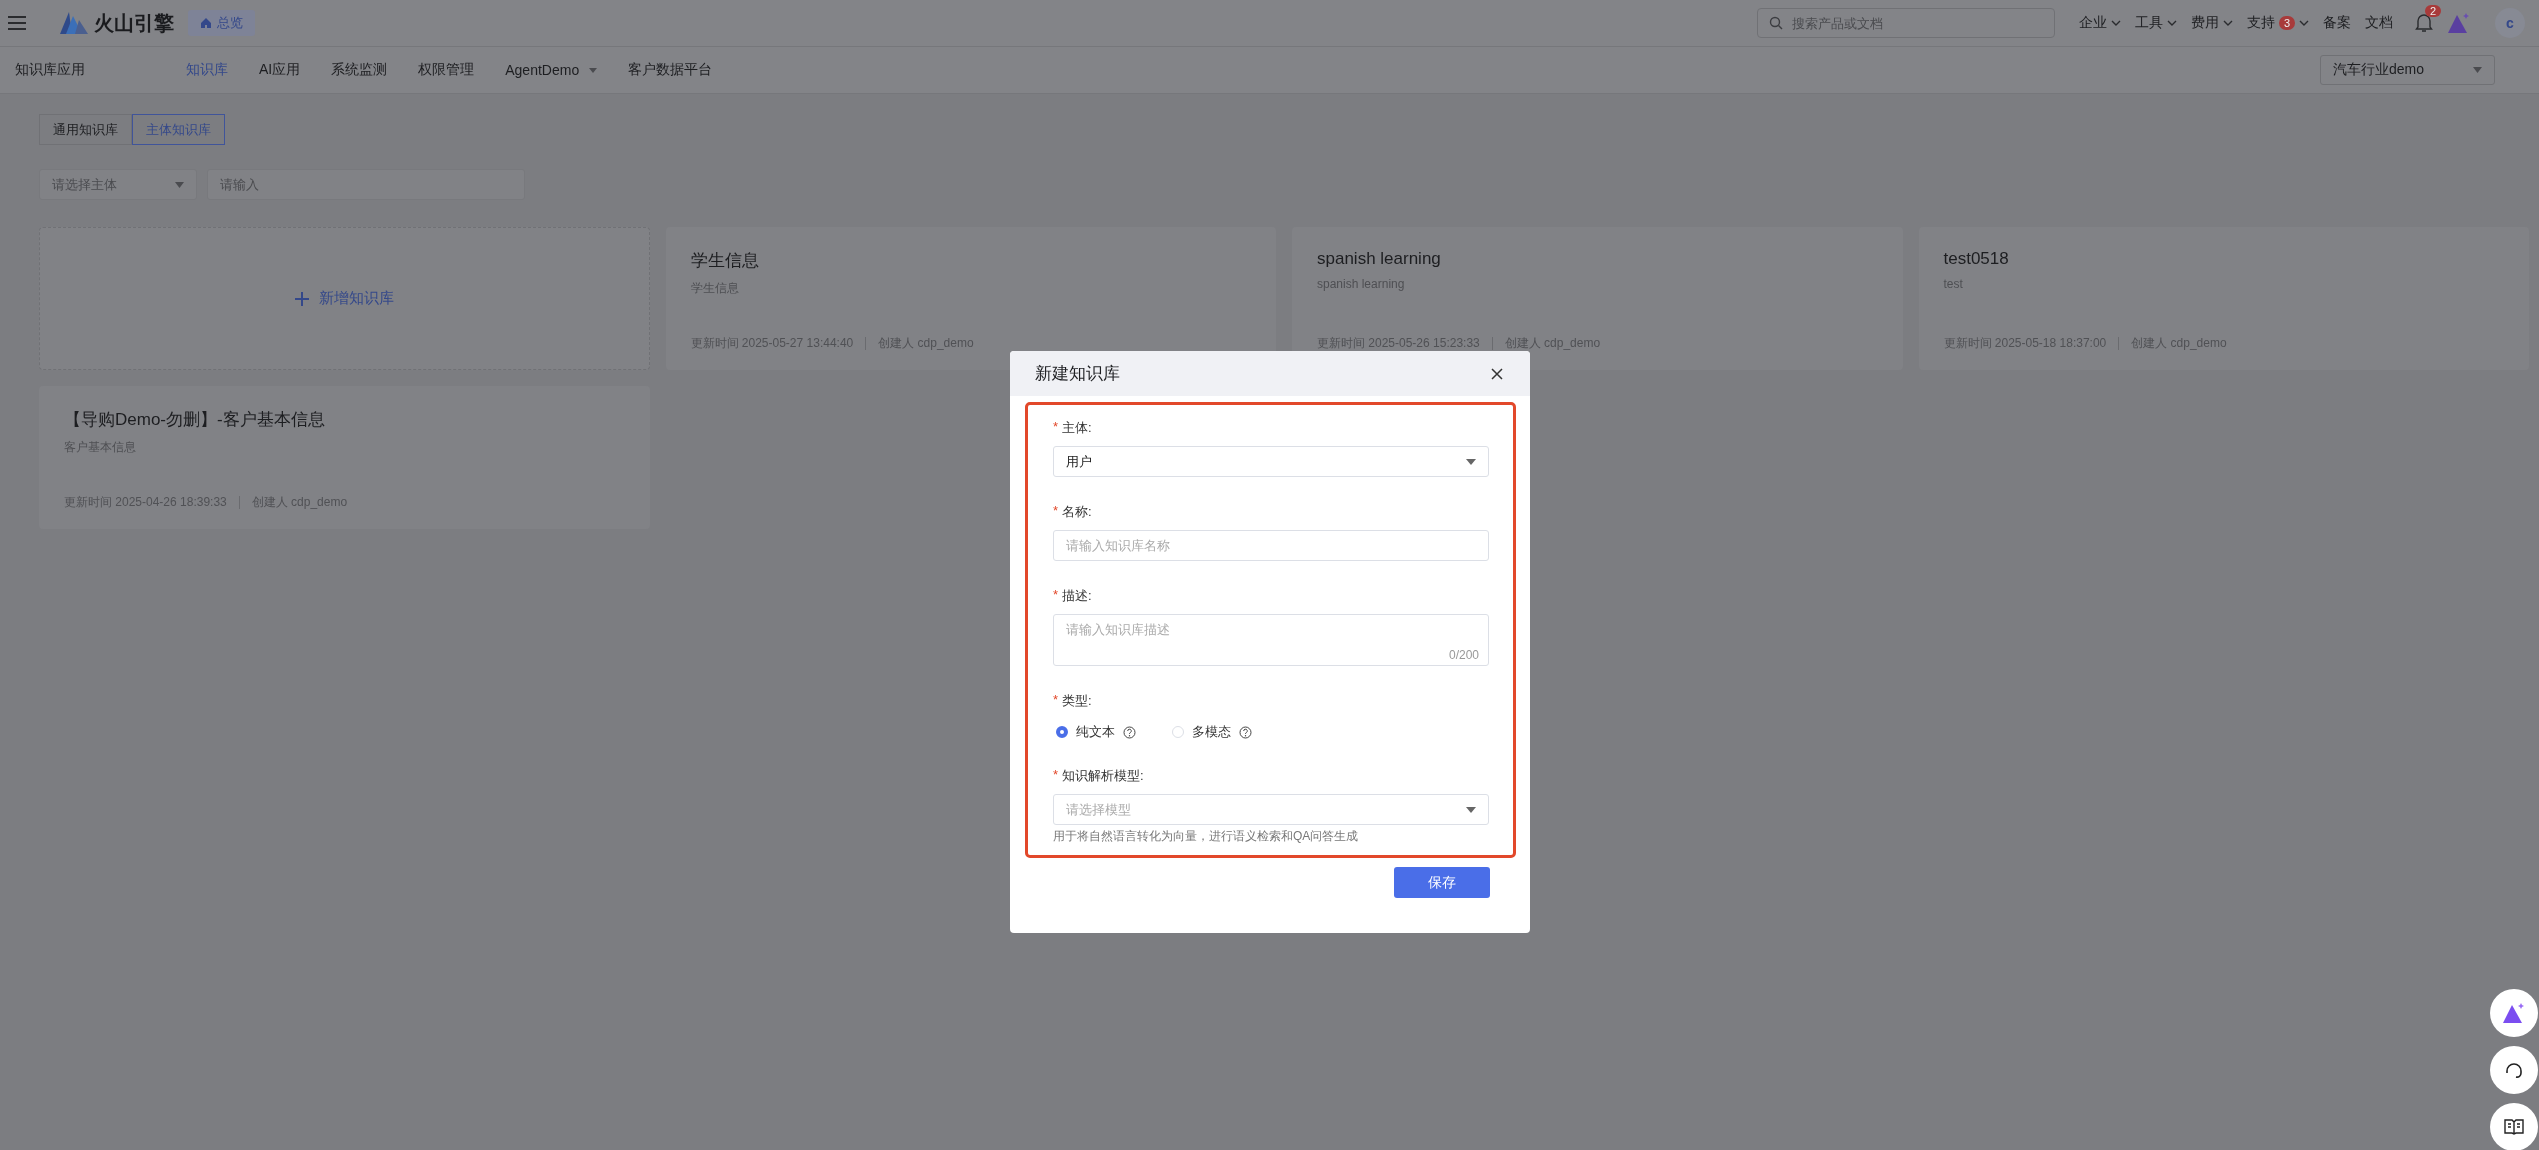 Image resolution: width=2539 pixels, height=1150 pixels. Describe the element at coordinates (1463, 655) in the screenshot. I see `char-counter: 0/200` at that location.